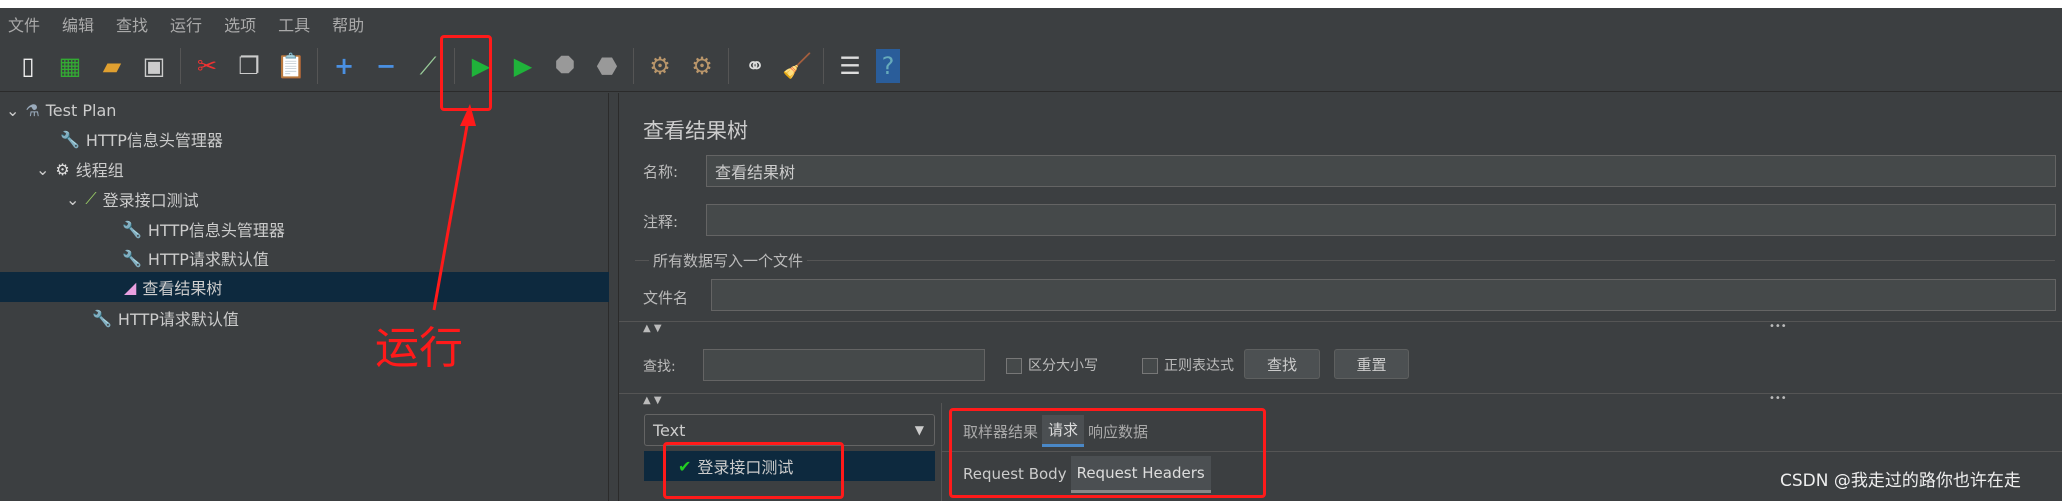 Image resolution: width=2062 pixels, height=501 pixels. Describe the element at coordinates (661, 172) in the screenshot. I see `name-label: 名称:` at that location.